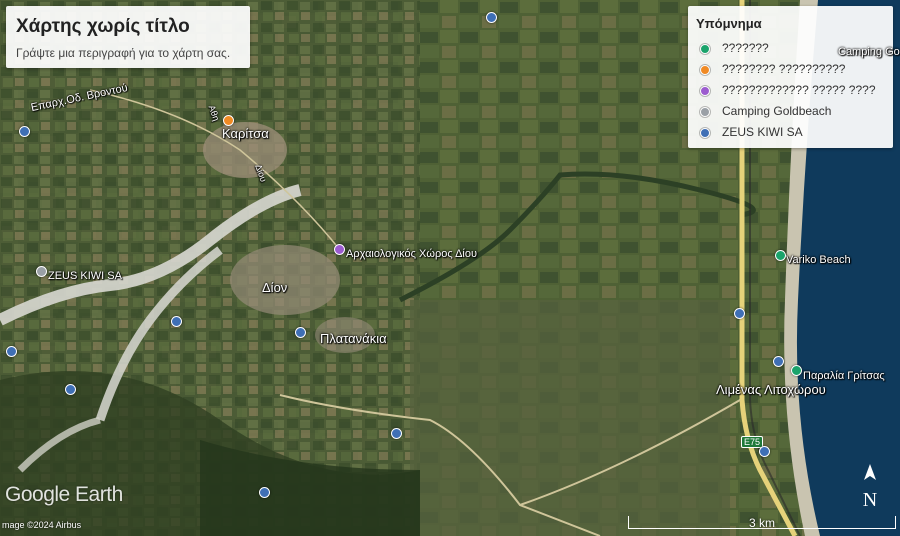 This screenshot has height=536, width=900. What do you see at coordinates (745, 48) in the screenshot?
I see `legend-item-label: ???????` at bounding box center [745, 48].